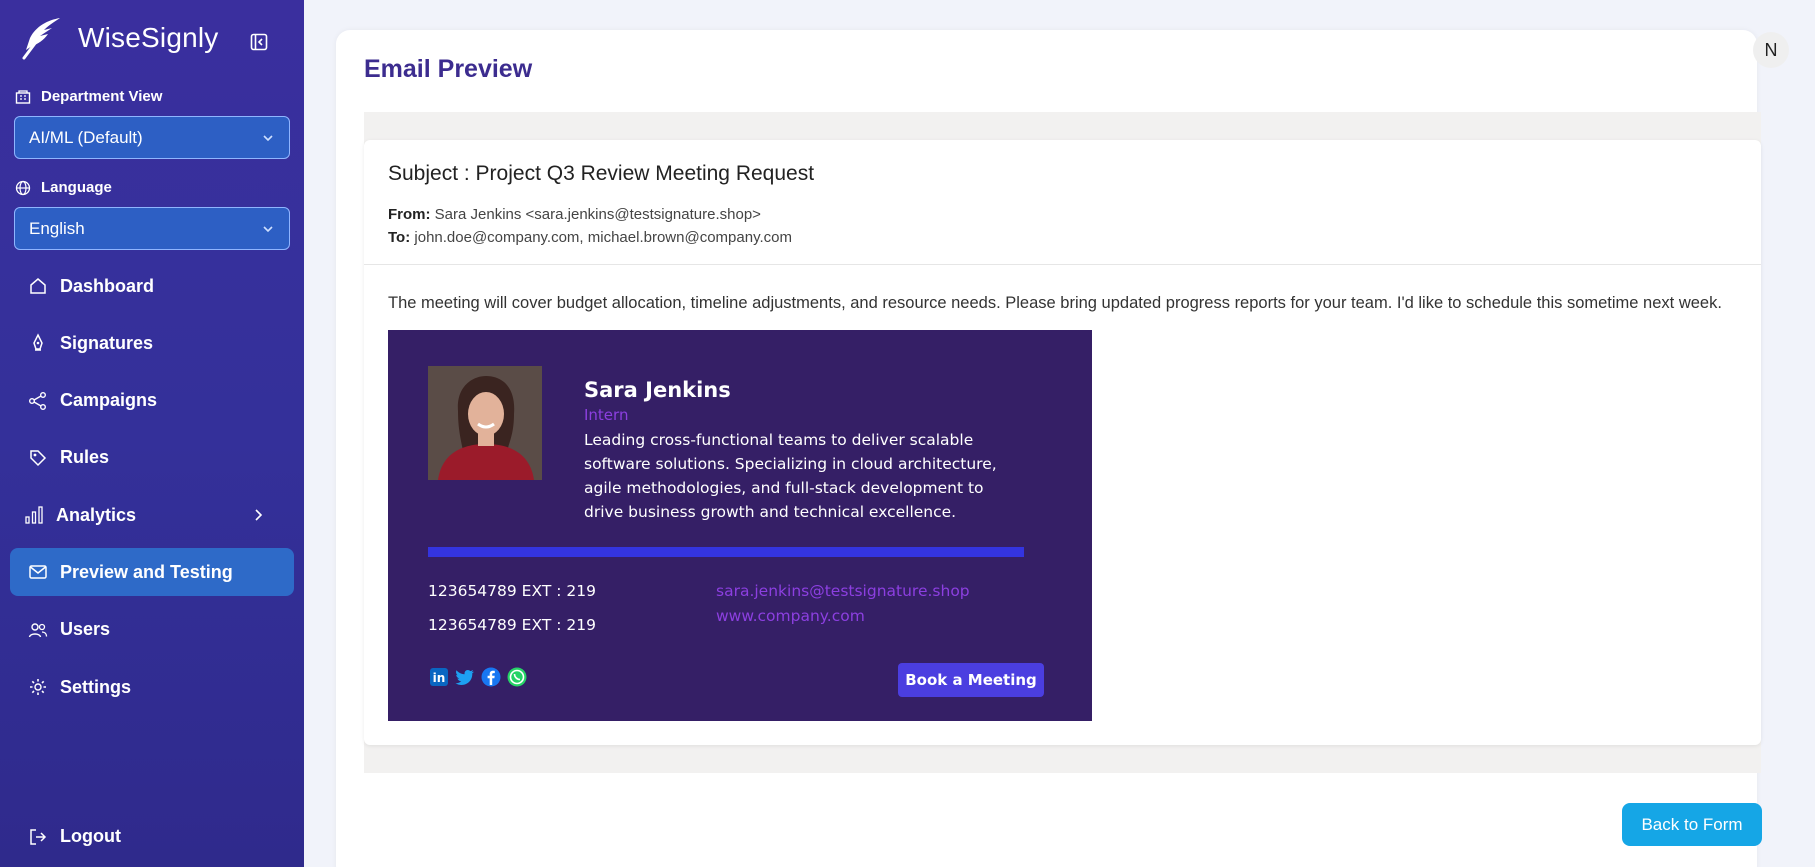 This screenshot has width=1815, height=867. What do you see at coordinates (85, 629) in the screenshot?
I see `nav-label: Users` at bounding box center [85, 629].